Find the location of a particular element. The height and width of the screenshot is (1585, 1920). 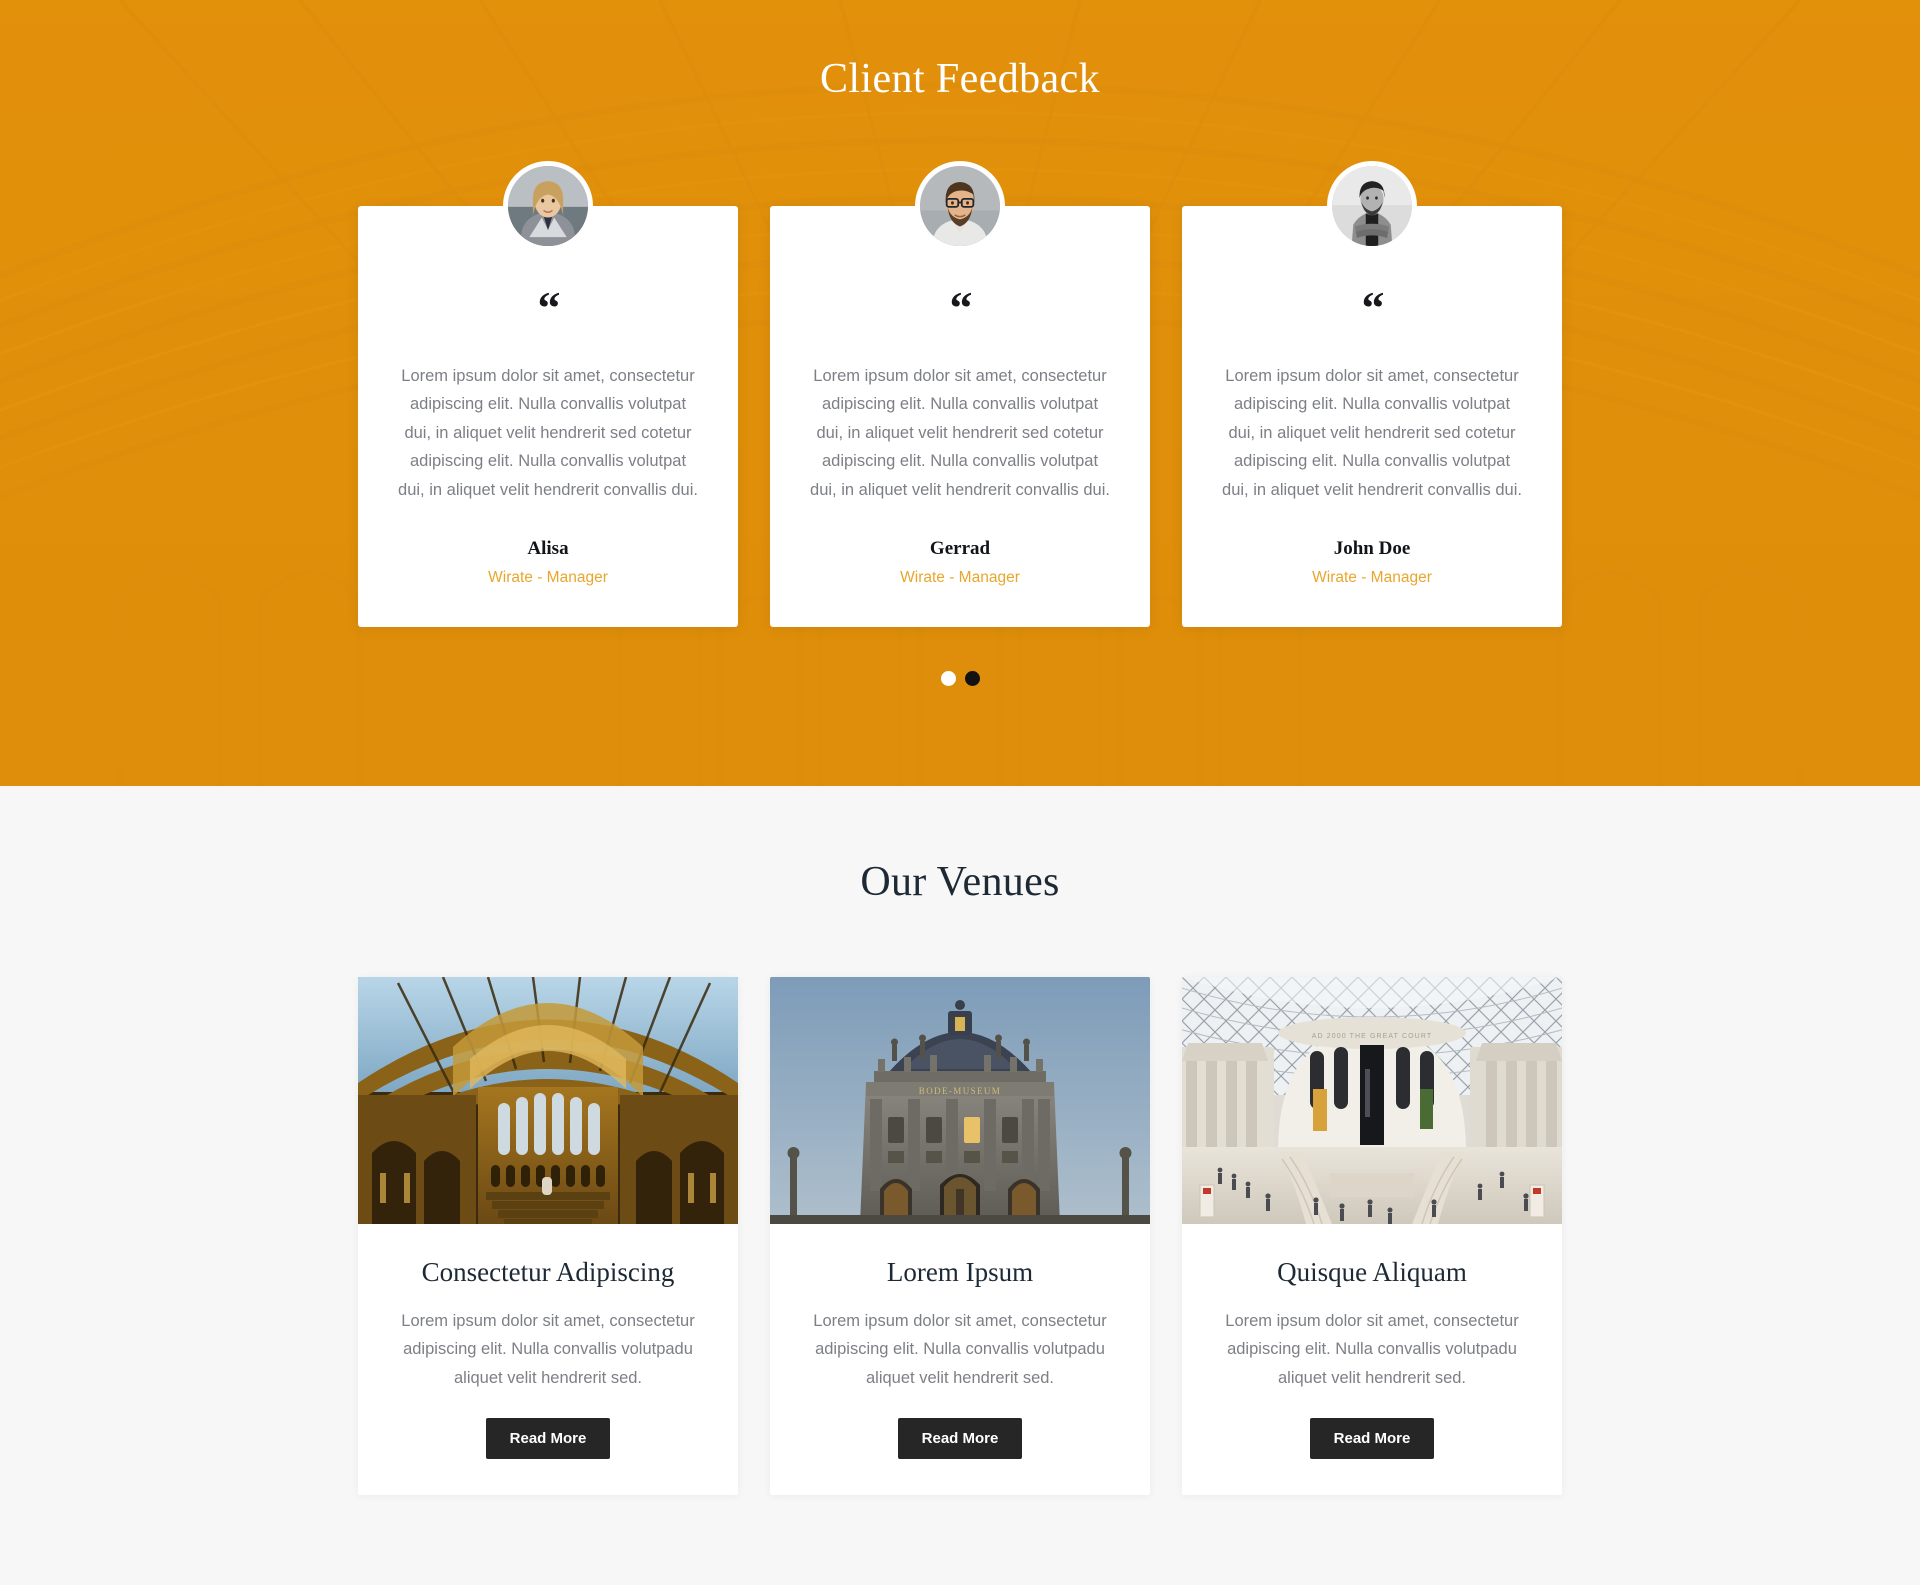

venue-image is located at coordinates (548, 1100).